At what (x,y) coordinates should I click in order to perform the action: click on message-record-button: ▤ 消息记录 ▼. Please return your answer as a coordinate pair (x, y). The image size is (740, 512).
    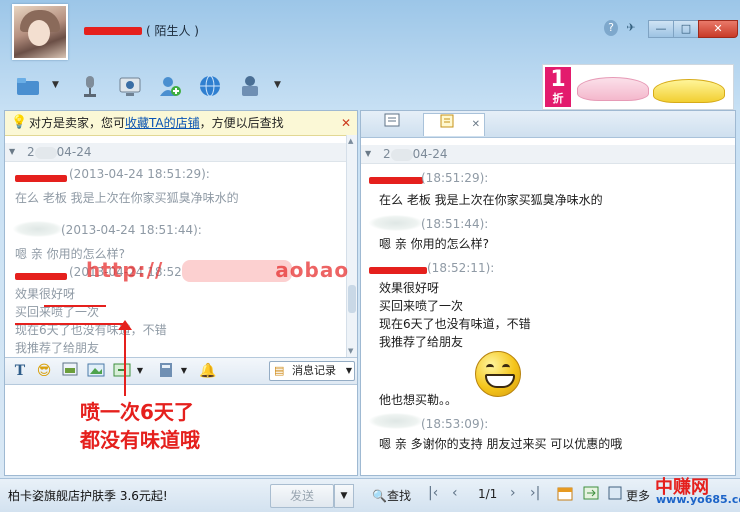
    Looking at the image, I should click on (312, 371).